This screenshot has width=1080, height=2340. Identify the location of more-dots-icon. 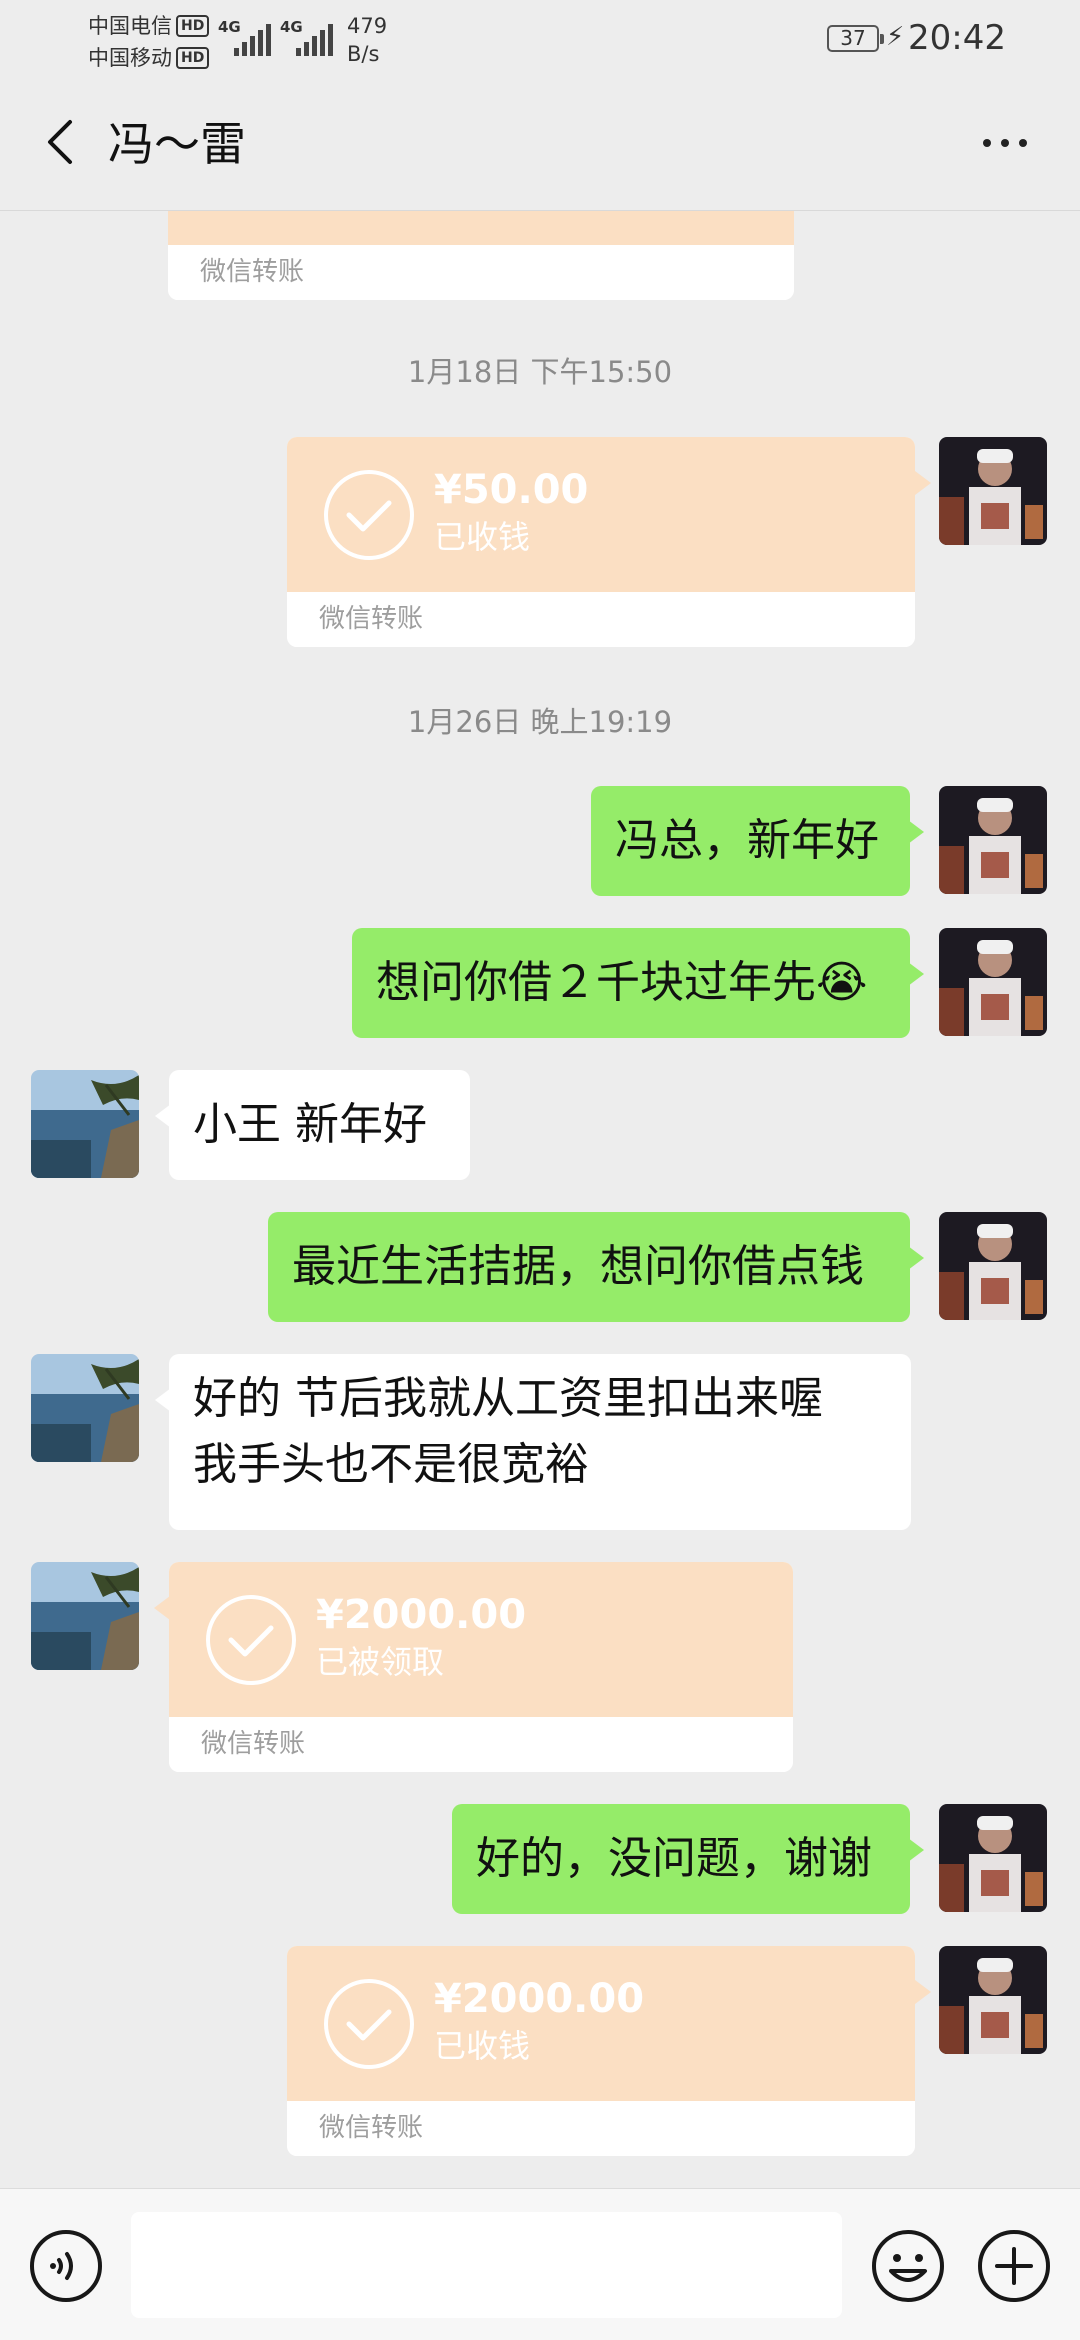
(1005, 143).